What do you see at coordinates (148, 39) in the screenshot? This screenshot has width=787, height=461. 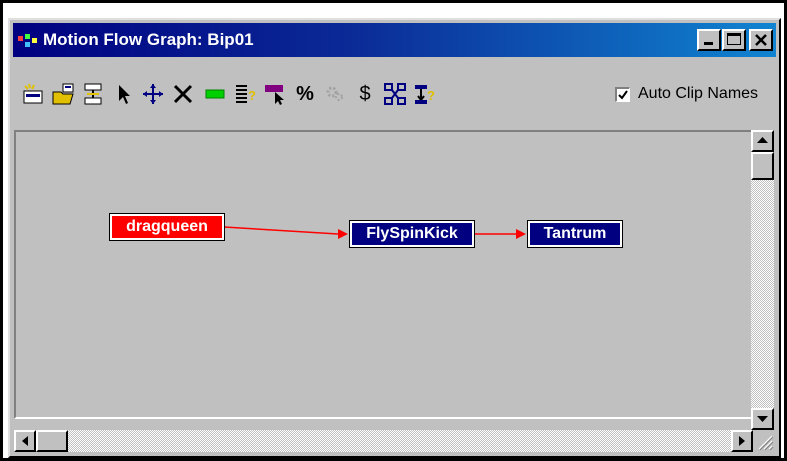 I see `window-title: Motion Flow Graph: Bip01` at bounding box center [148, 39].